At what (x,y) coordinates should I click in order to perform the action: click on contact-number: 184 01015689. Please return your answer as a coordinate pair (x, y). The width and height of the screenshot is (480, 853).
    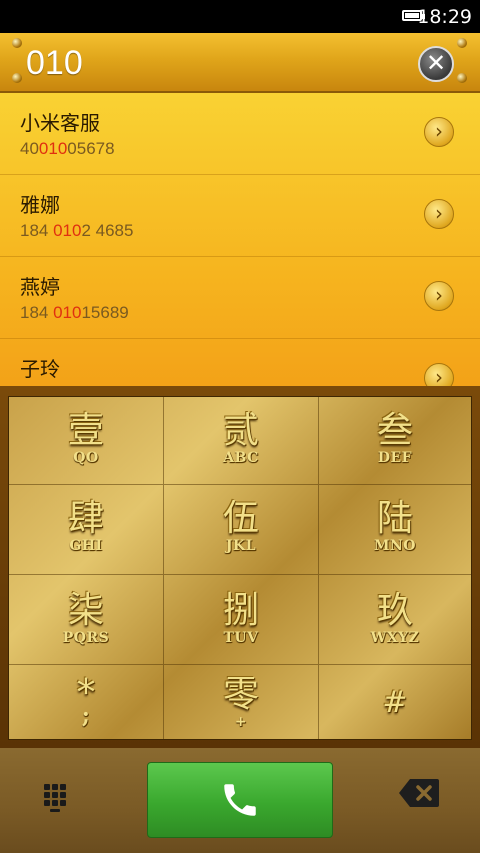
    Looking at the image, I should click on (74, 312).